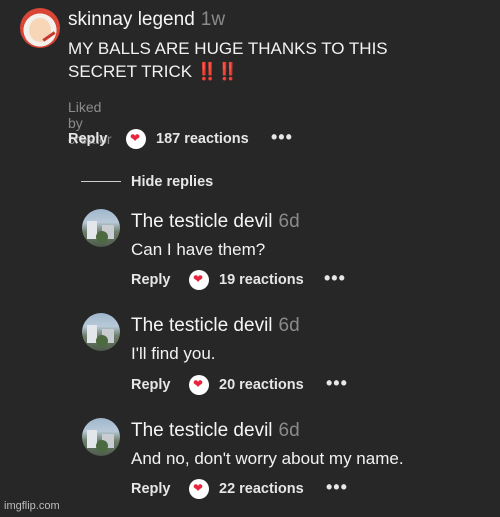 The image size is (500, 517). I want to click on reactions-count: 19 reactions, so click(261, 280).